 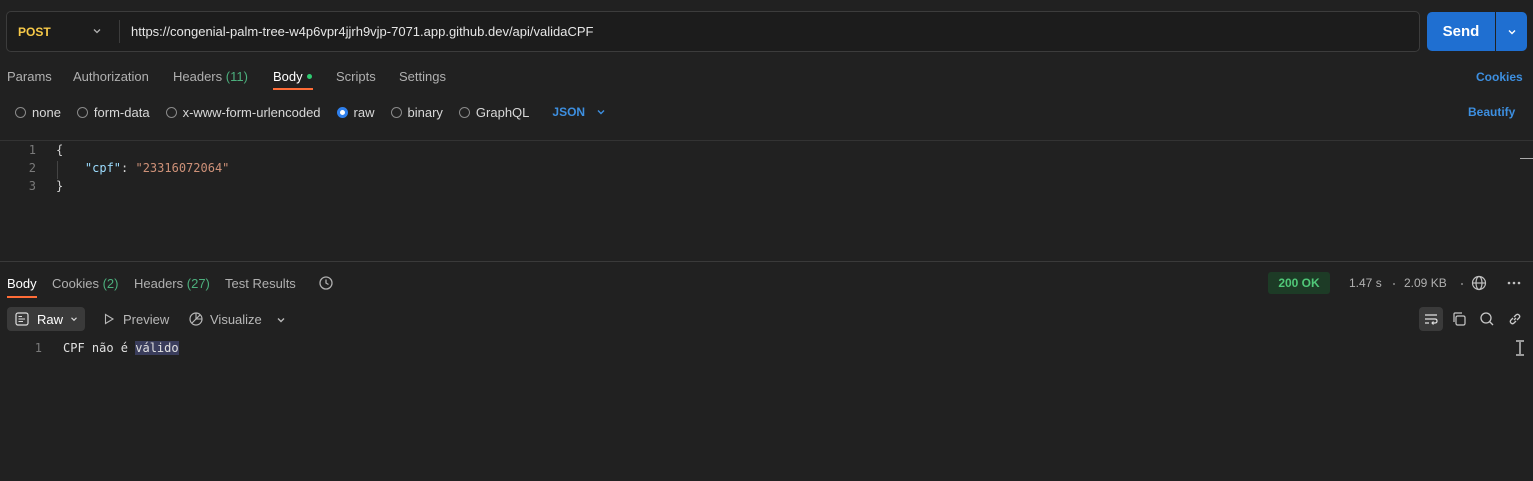 I want to click on history-icon, so click(x=326, y=283).